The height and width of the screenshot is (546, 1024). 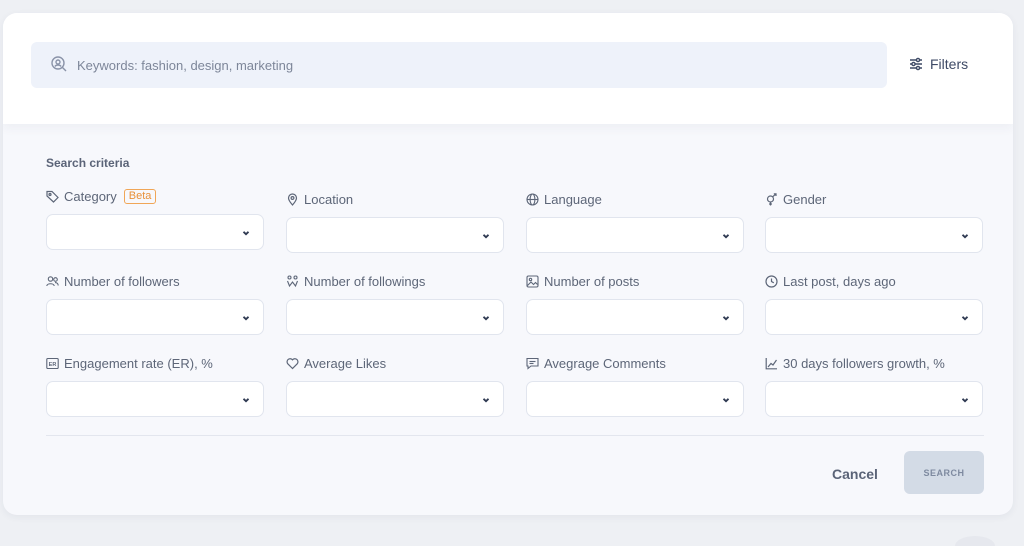 I want to click on field-label: Average Likes, so click(x=345, y=363).